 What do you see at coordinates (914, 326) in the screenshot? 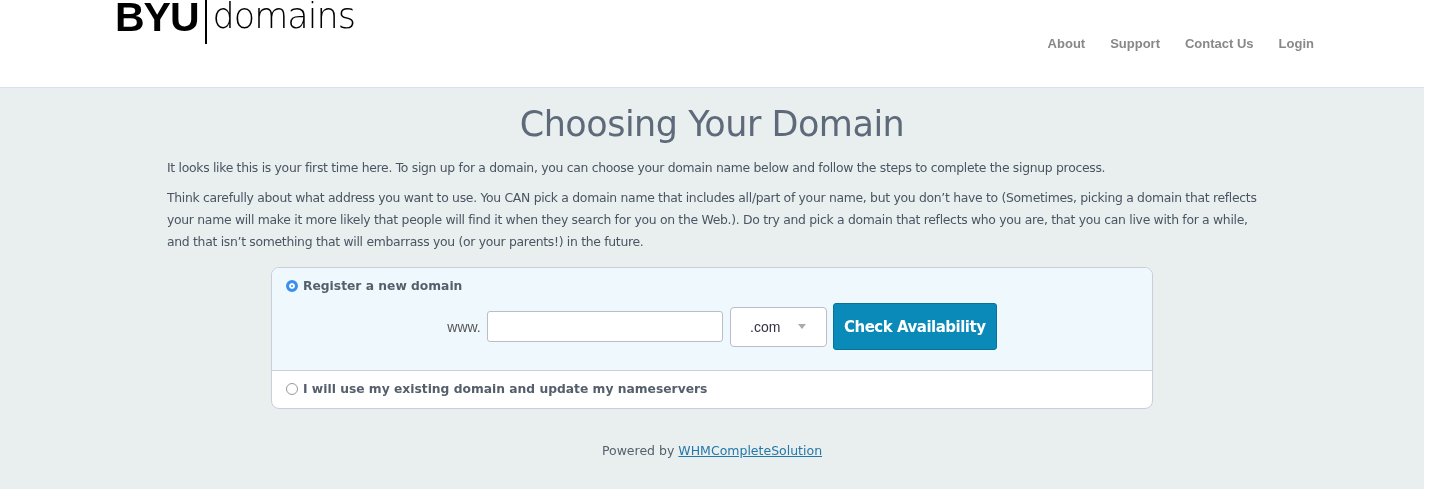
I see `check-availability-button: Check Availability` at bounding box center [914, 326].